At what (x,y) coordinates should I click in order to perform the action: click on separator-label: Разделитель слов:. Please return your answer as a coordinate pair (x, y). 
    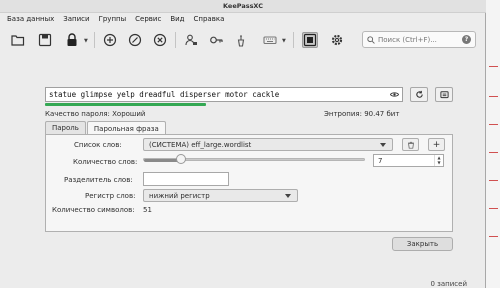
    Looking at the image, I should click on (98, 180).